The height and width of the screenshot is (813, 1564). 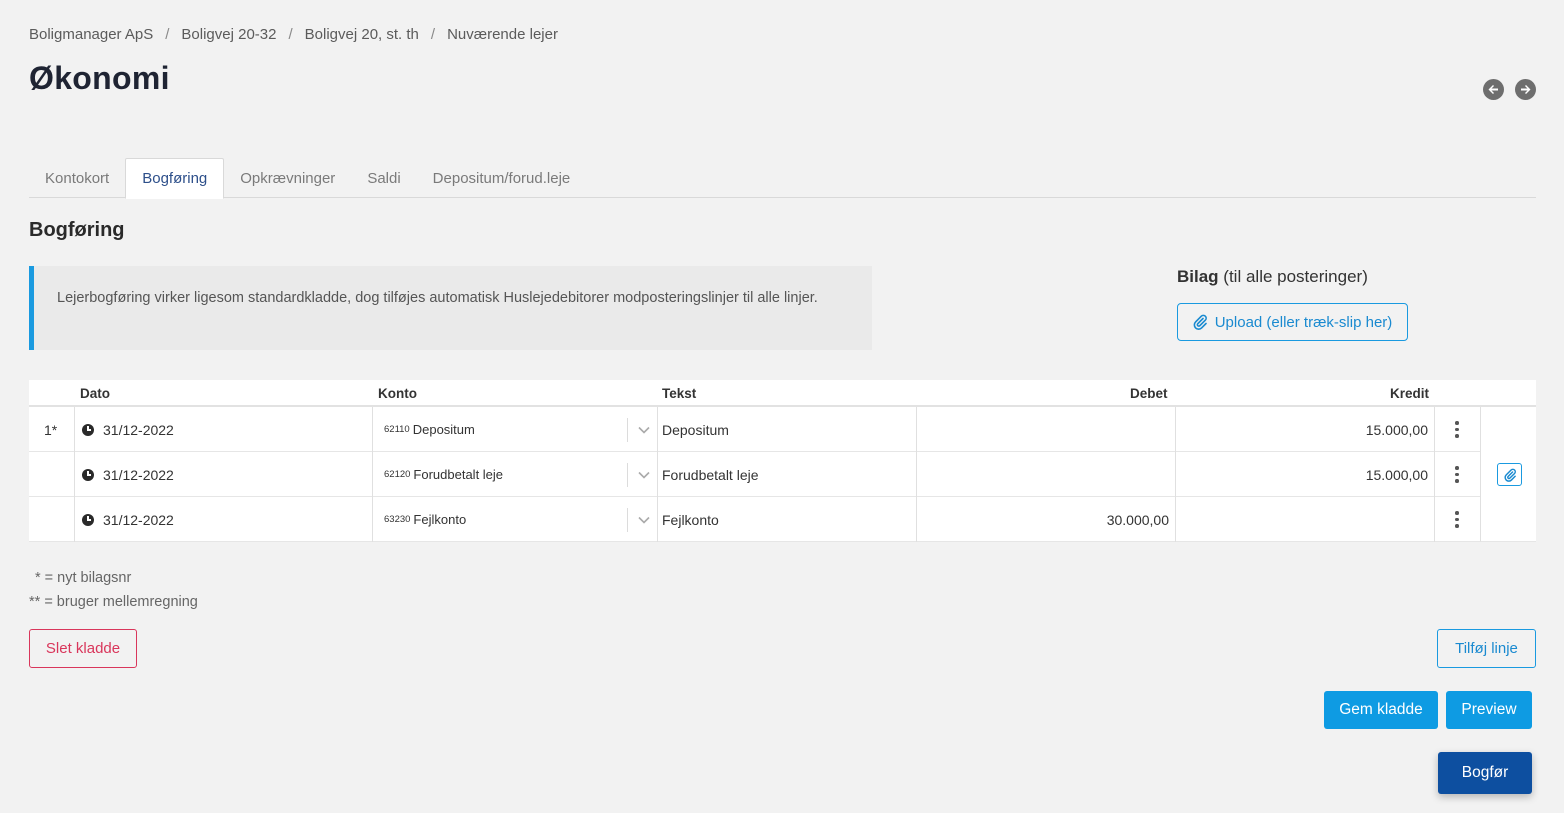 What do you see at coordinates (287, 178) in the screenshot?
I see `tab-opkraevninger: Opkrævninger` at bounding box center [287, 178].